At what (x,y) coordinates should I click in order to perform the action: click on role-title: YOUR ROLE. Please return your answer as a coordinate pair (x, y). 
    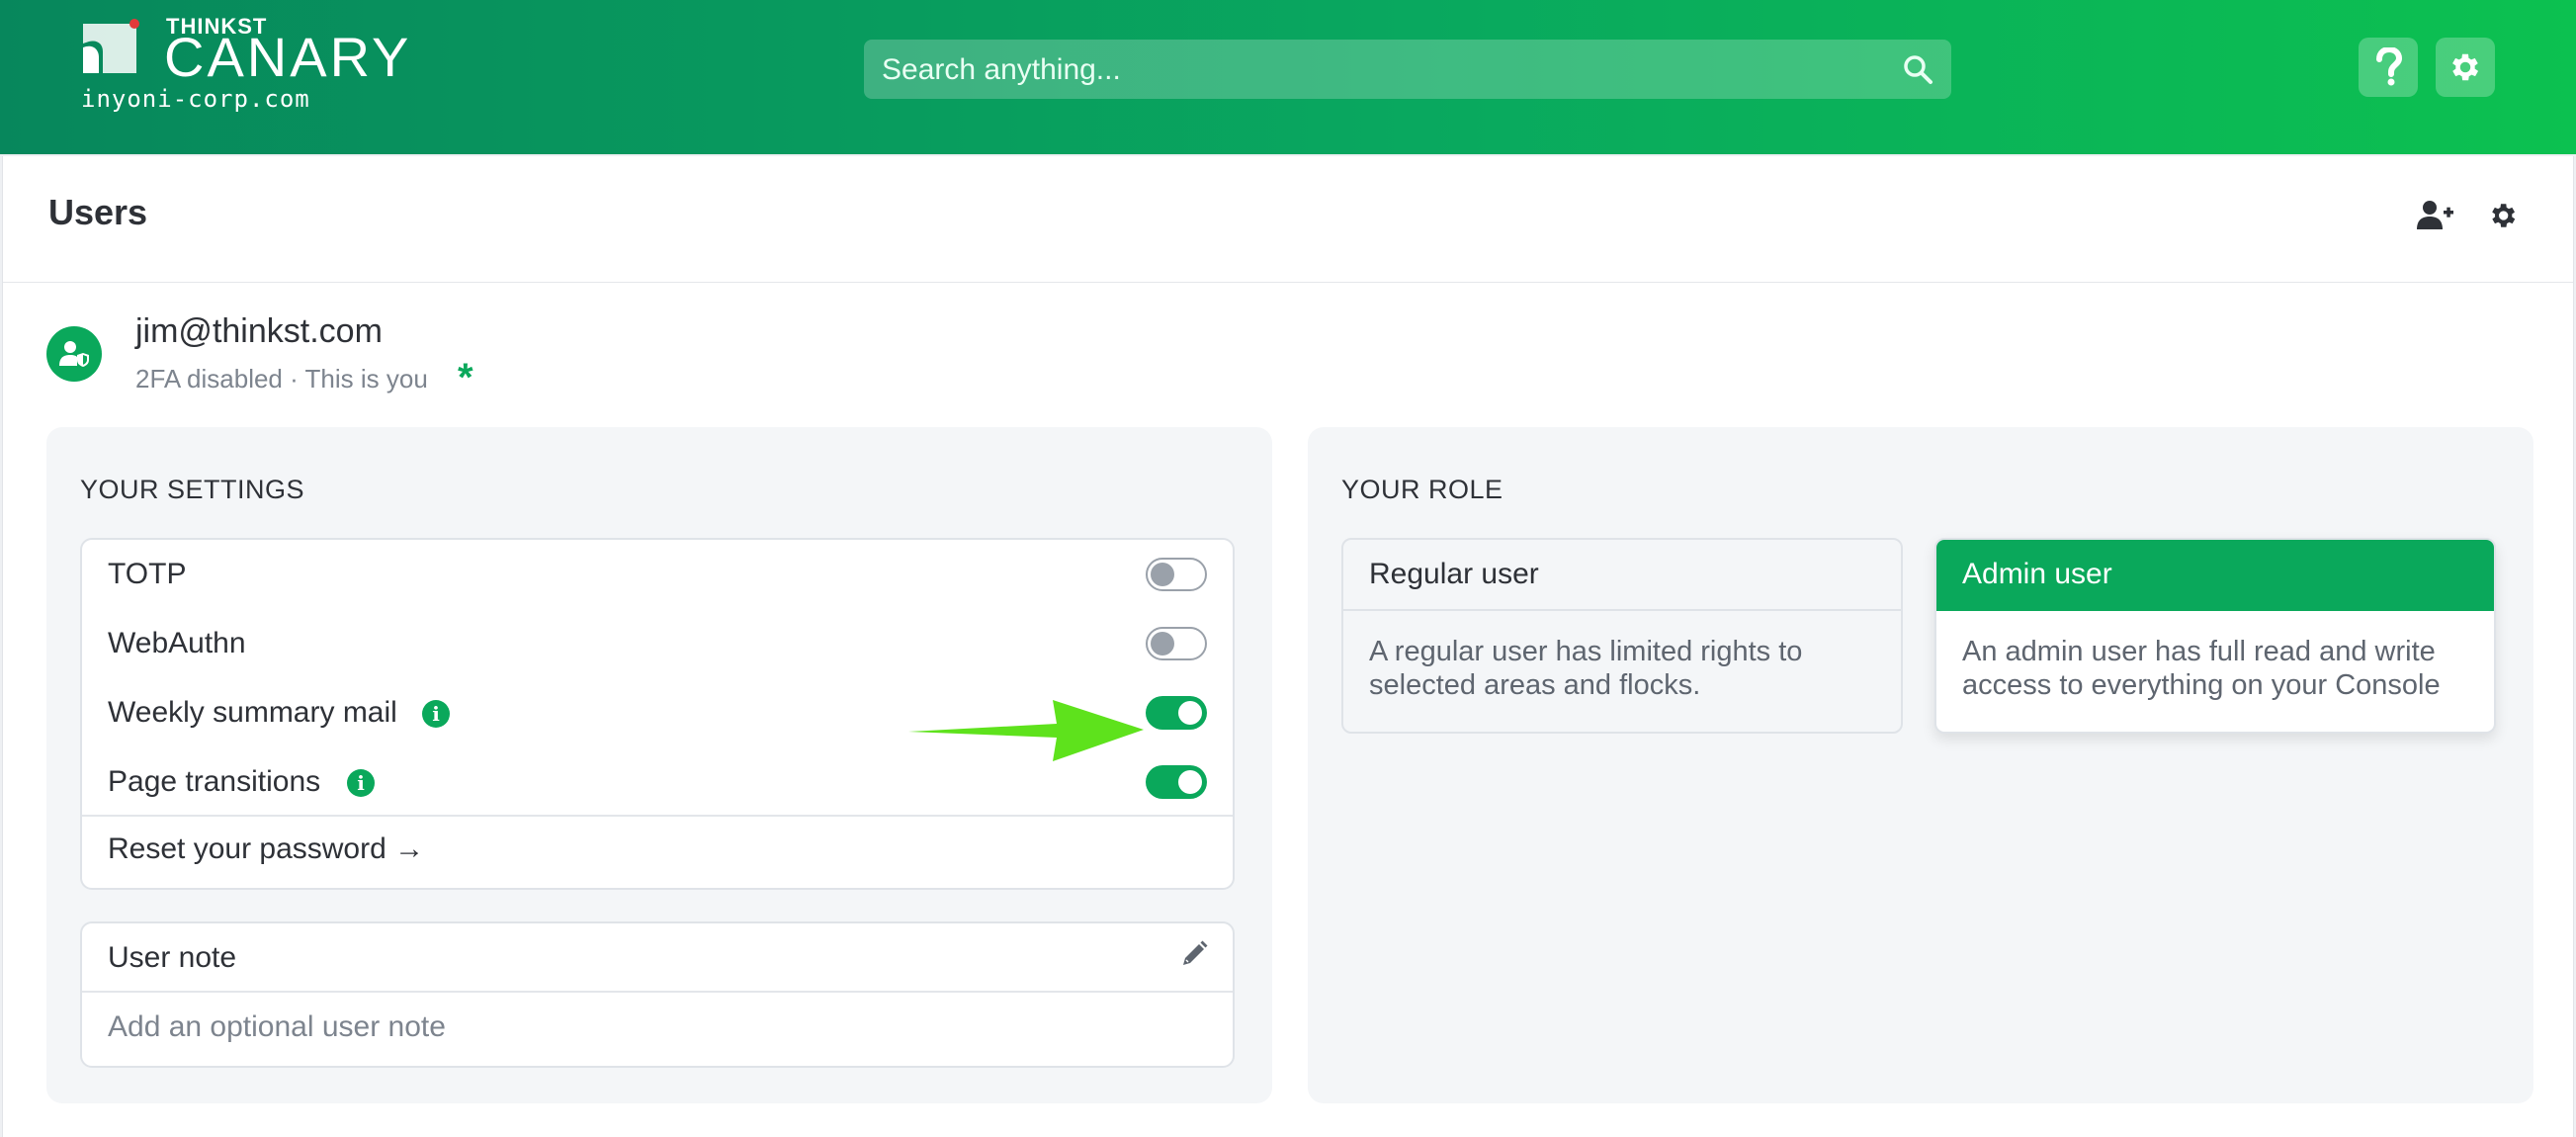
    Looking at the image, I should click on (1422, 490).